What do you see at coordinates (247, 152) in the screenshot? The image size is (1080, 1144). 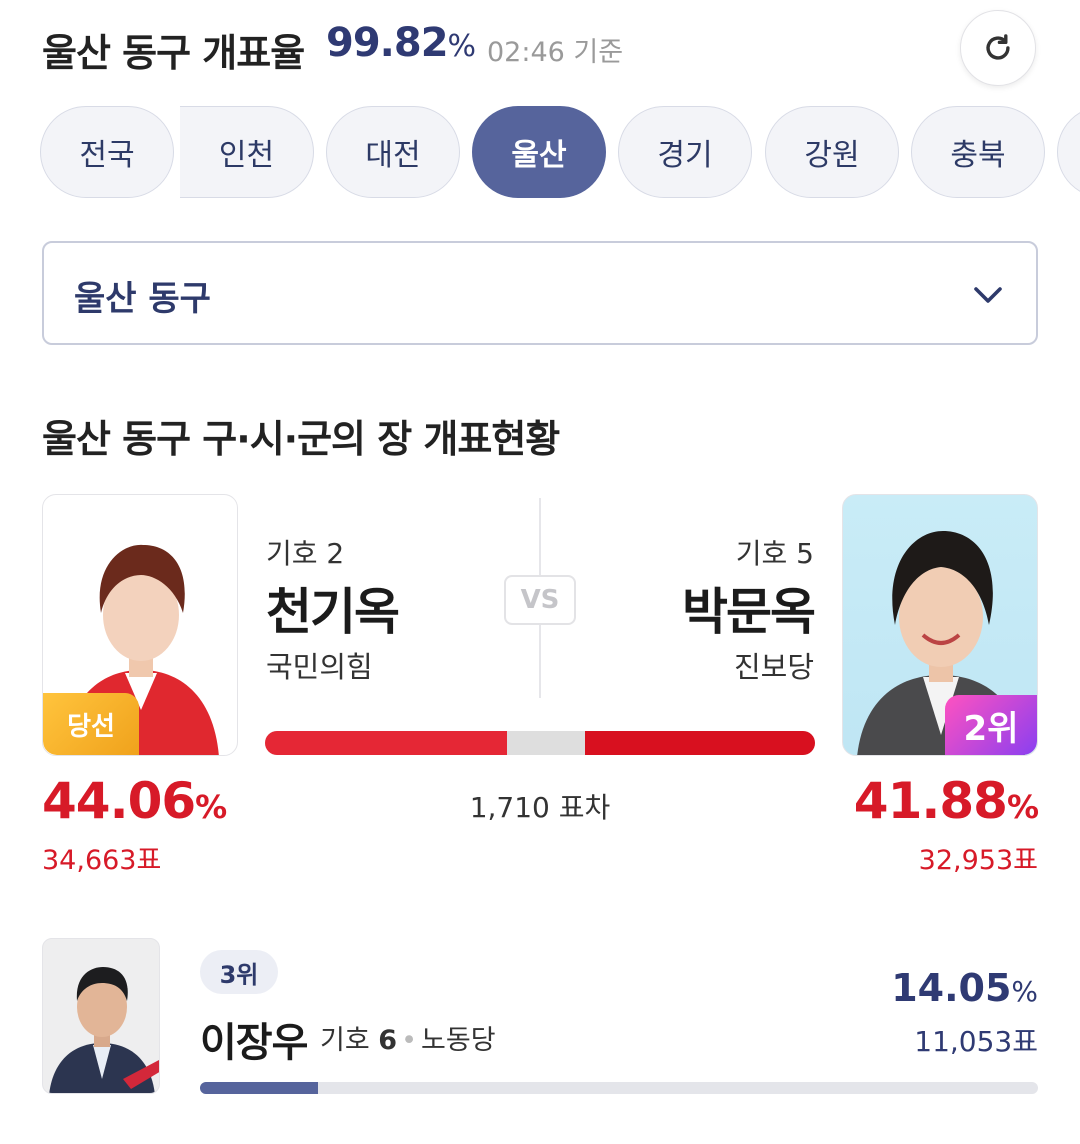 I see `tab-incheon: 인천` at bounding box center [247, 152].